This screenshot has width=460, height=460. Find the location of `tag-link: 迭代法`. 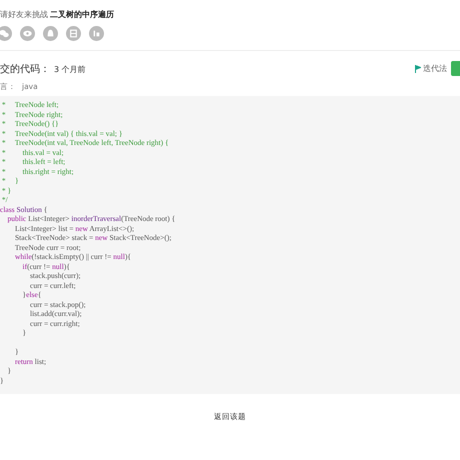

tag-link: 迭代法 is located at coordinates (431, 68).